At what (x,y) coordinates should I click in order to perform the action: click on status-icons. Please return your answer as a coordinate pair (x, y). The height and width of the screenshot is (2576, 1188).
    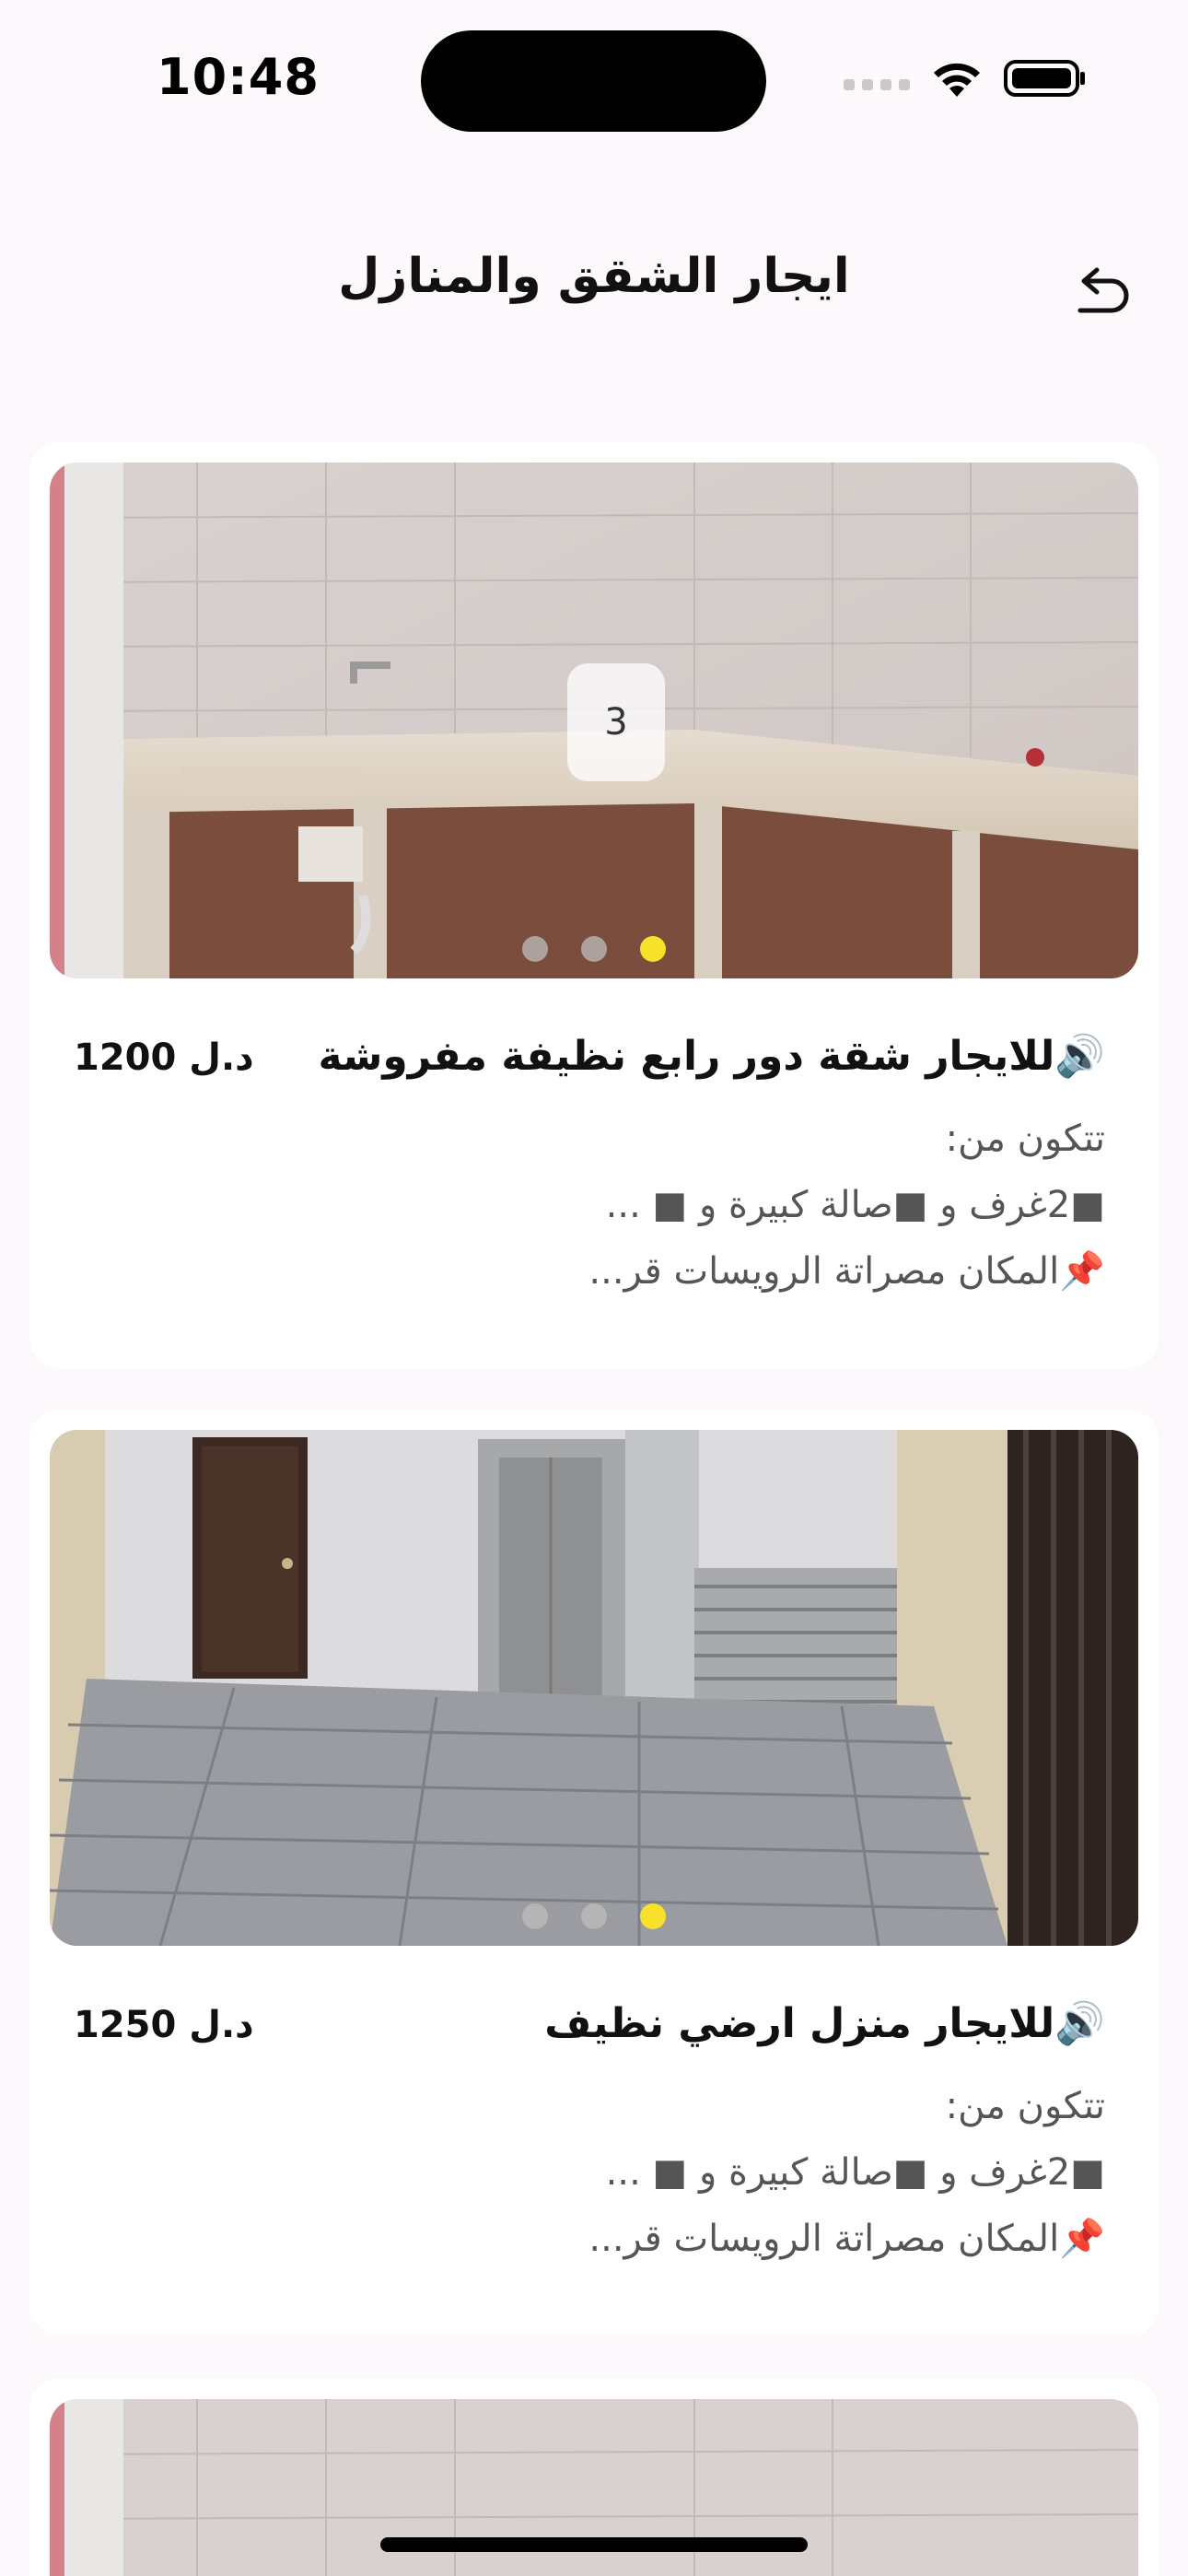
    Looking at the image, I should click on (965, 78).